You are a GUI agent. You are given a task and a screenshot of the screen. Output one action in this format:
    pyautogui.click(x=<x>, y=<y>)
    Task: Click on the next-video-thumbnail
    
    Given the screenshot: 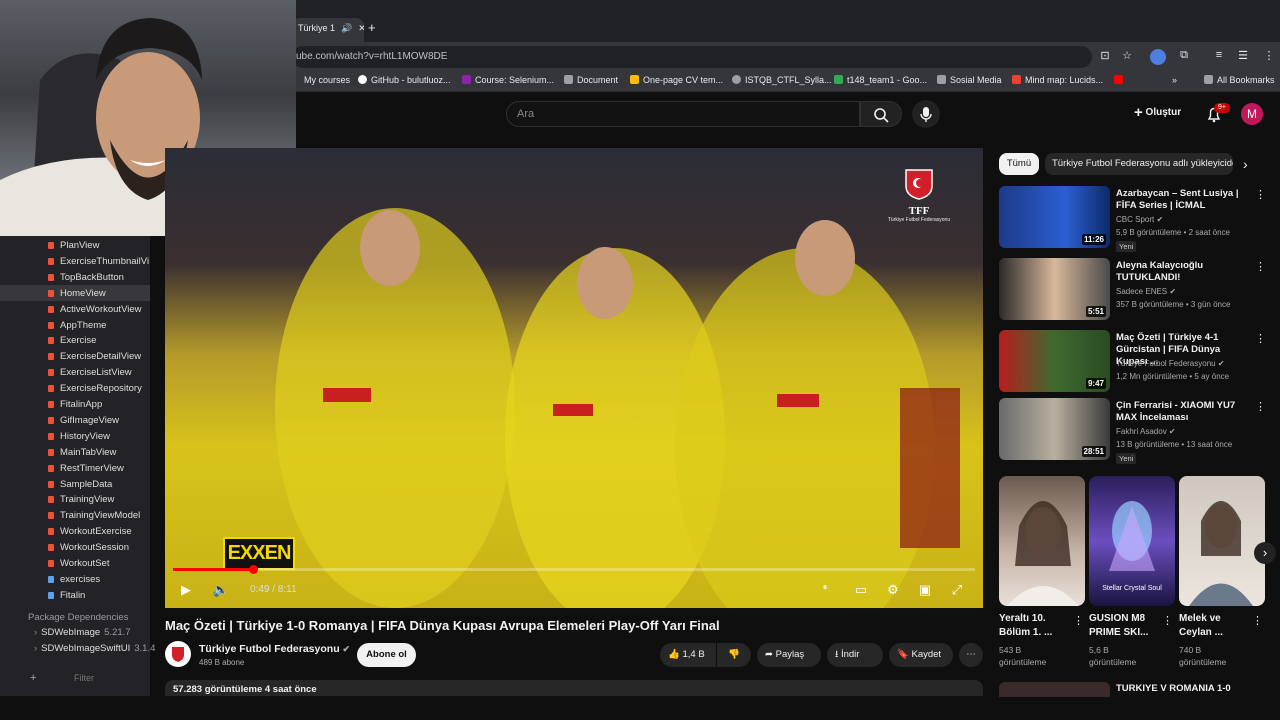 What is the action you would take?
    pyautogui.click(x=1054, y=689)
    